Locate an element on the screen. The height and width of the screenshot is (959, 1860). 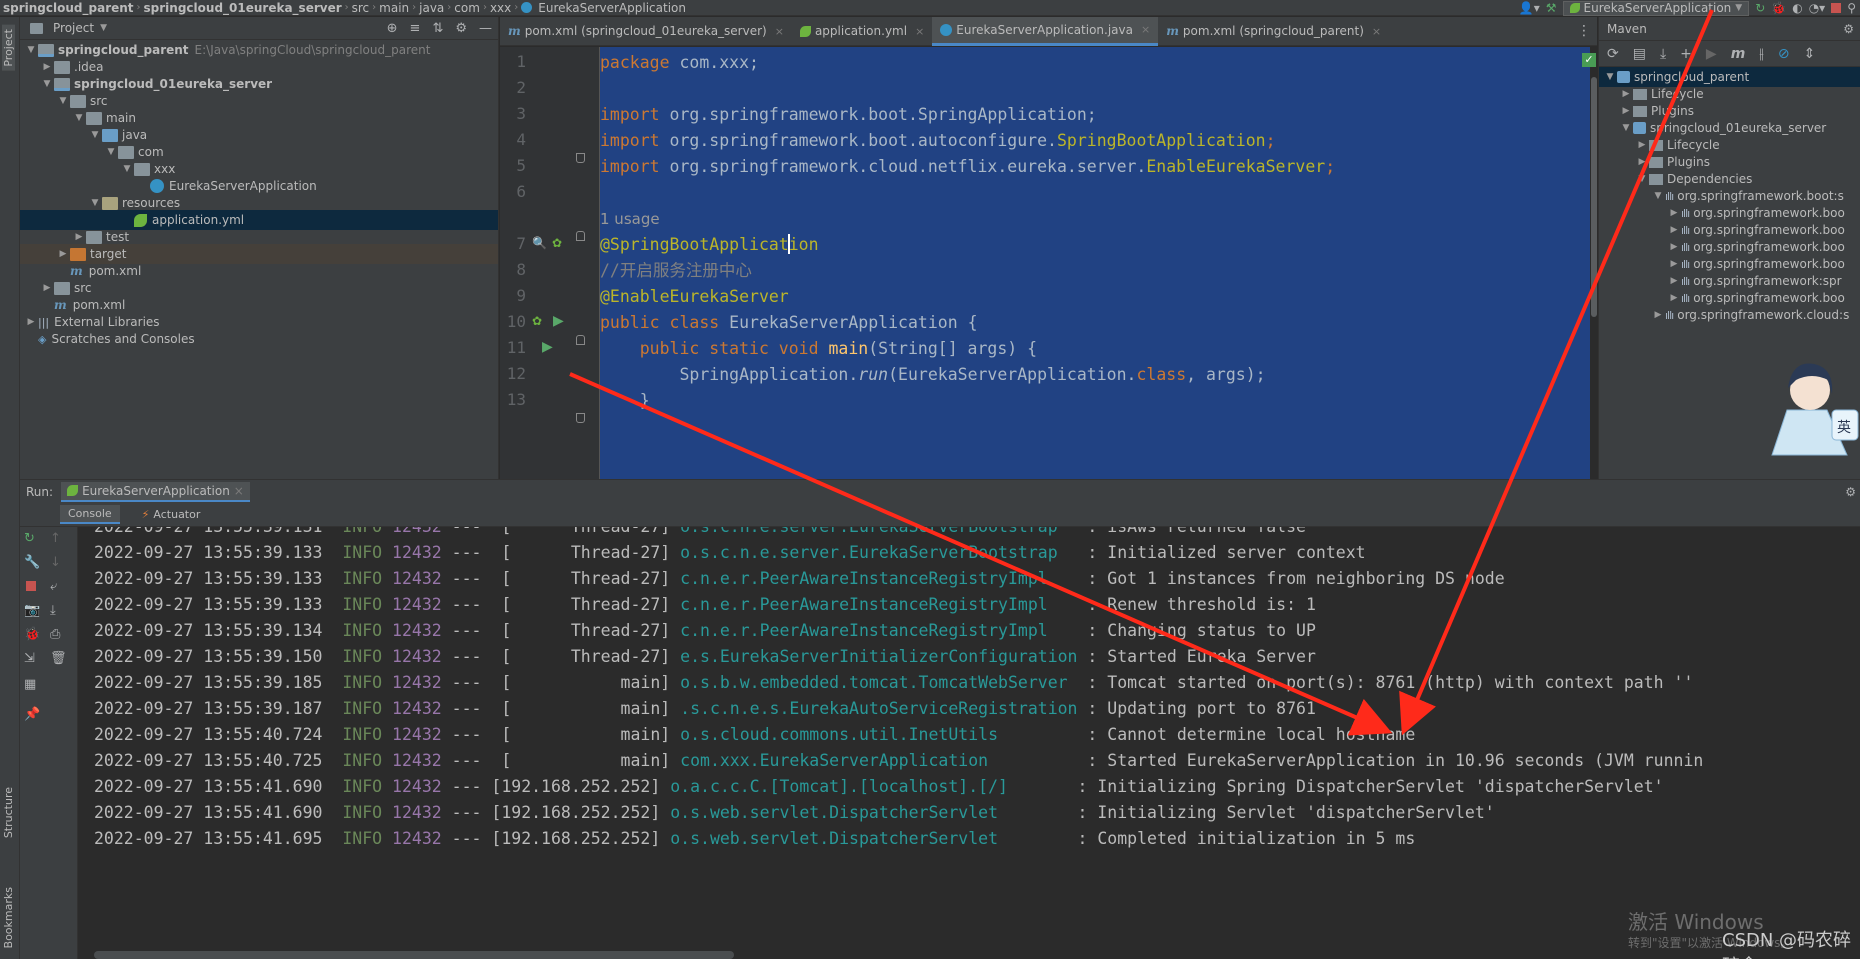
trash-icon: 🗑 is located at coordinates (58, 658).